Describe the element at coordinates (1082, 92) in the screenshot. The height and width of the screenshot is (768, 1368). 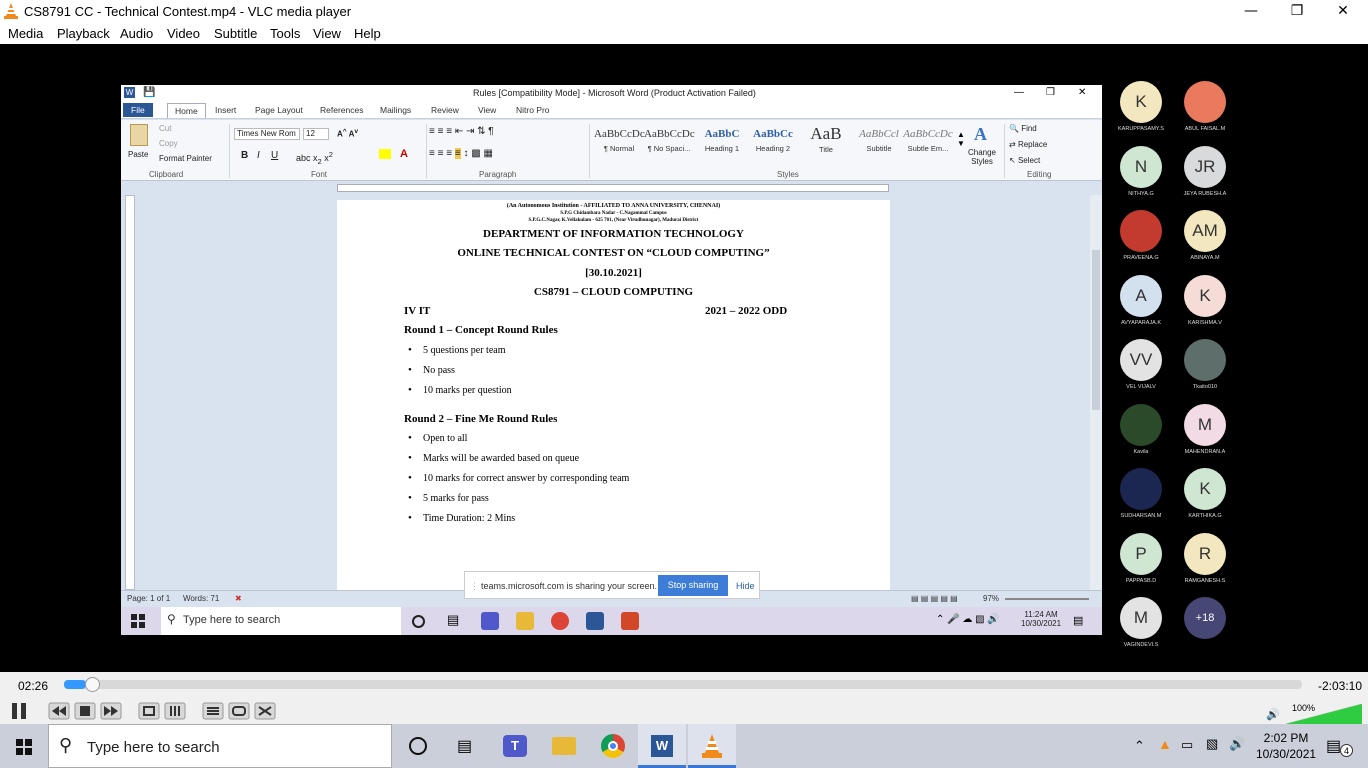
I see `word-close-button: ✕` at that location.